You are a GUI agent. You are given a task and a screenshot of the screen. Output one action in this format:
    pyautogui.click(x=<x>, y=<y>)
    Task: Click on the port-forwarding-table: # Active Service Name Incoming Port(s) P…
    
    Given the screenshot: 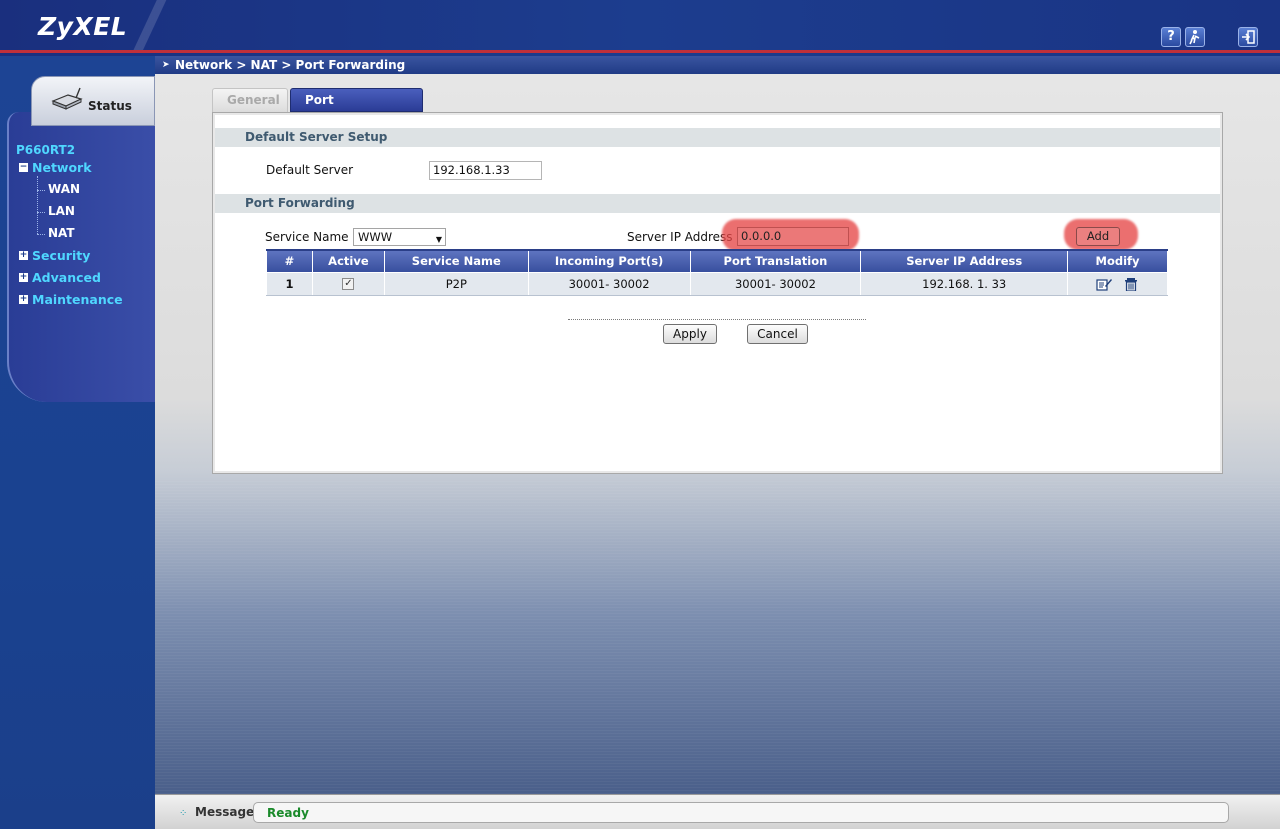 What is the action you would take?
    pyautogui.click(x=717, y=272)
    